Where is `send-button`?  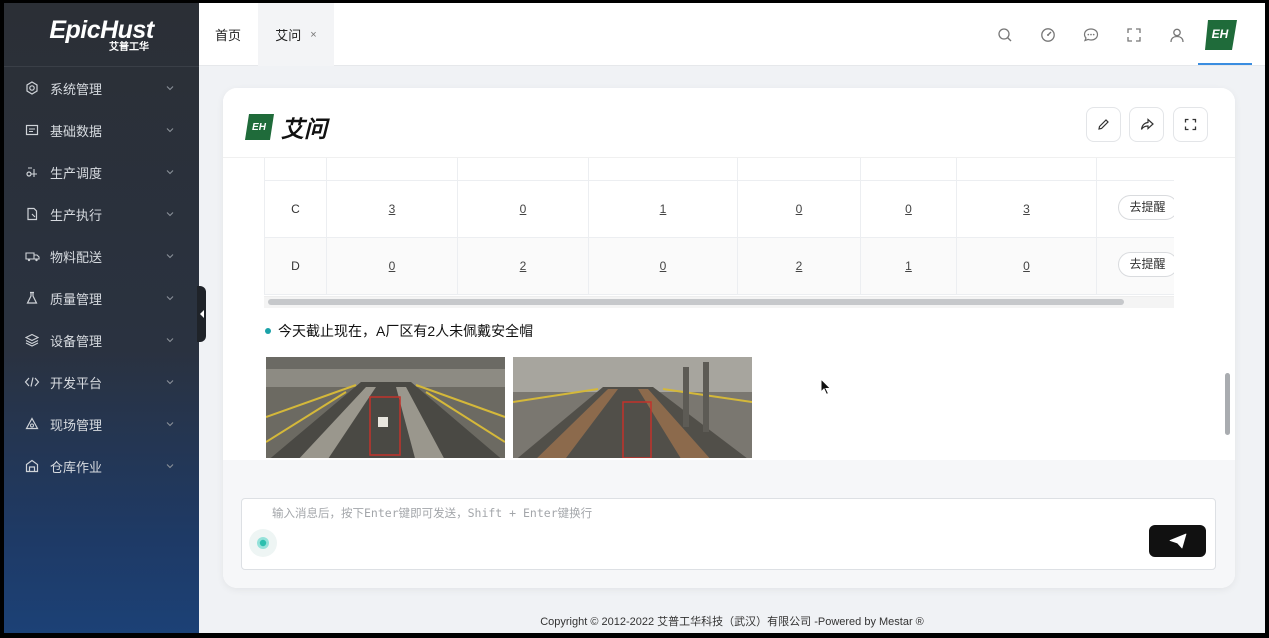
send-button is located at coordinates (1177, 541).